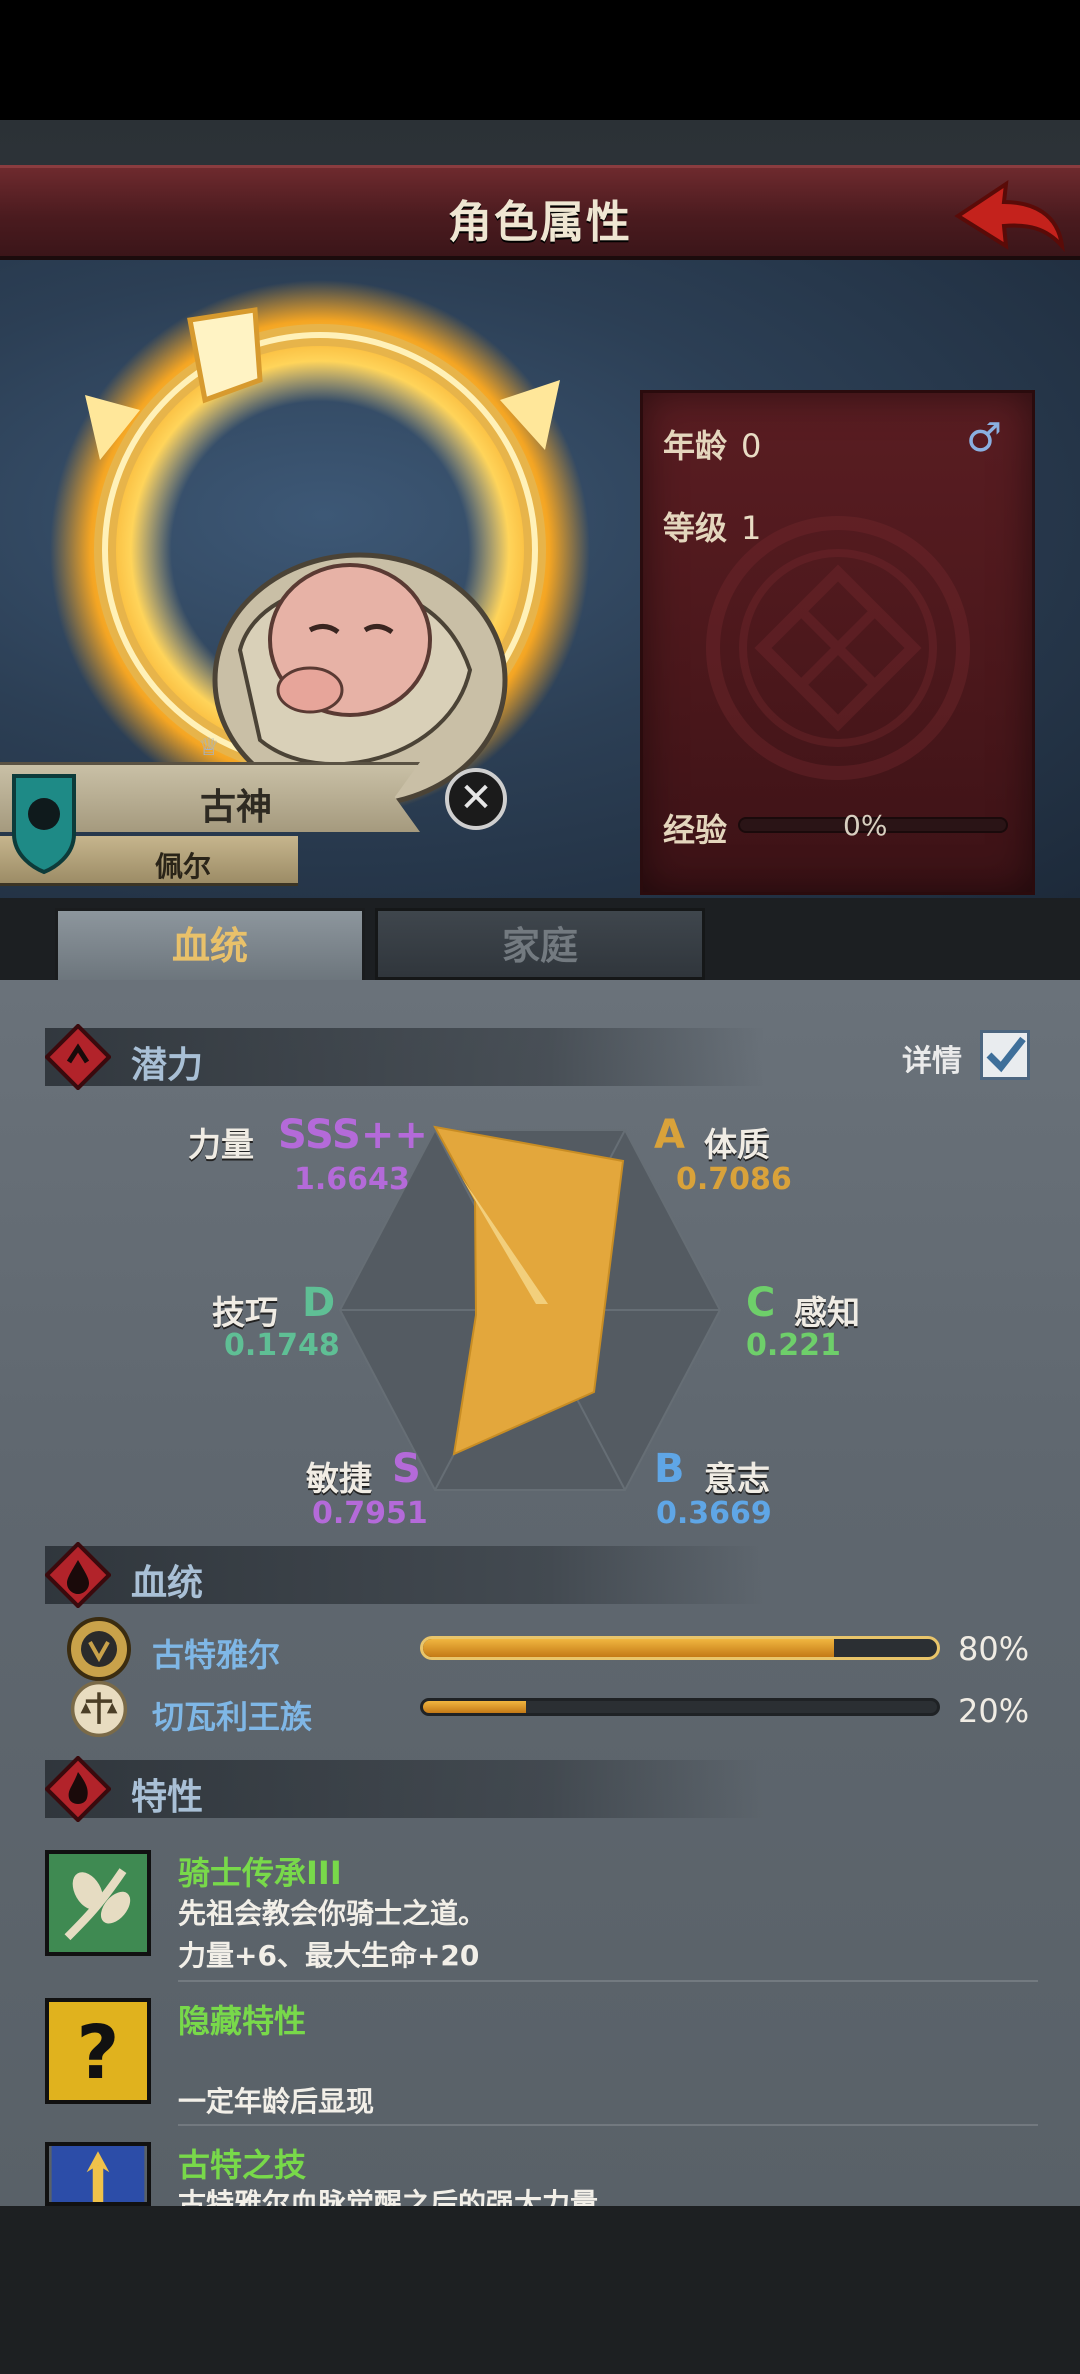 Image resolution: width=1080 pixels, height=2374 pixels. I want to click on bloodline-item-0-bar, so click(680, 1648).